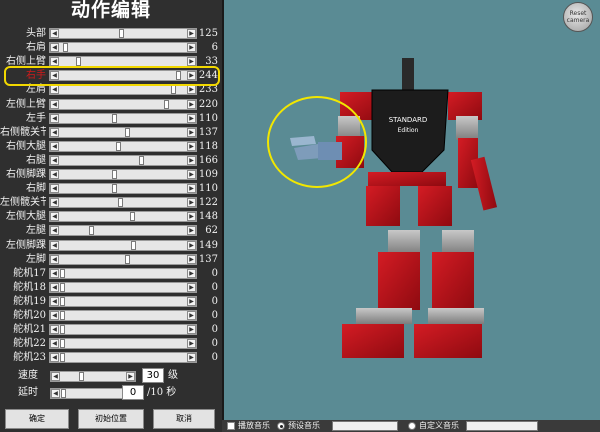 This screenshot has width=600, height=432. What do you see at coordinates (133, 392) in the screenshot?
I see `delay-input: 0` at bounding box center [133, 392].